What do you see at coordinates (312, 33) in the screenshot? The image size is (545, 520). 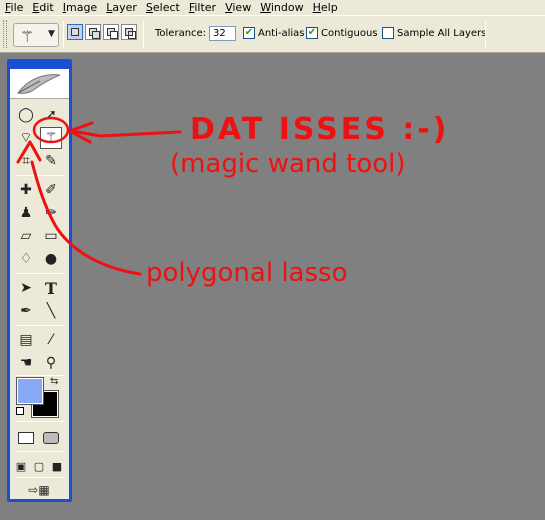 I see `contiguous-checkbox: ✔` at bounding box center [312, 33].